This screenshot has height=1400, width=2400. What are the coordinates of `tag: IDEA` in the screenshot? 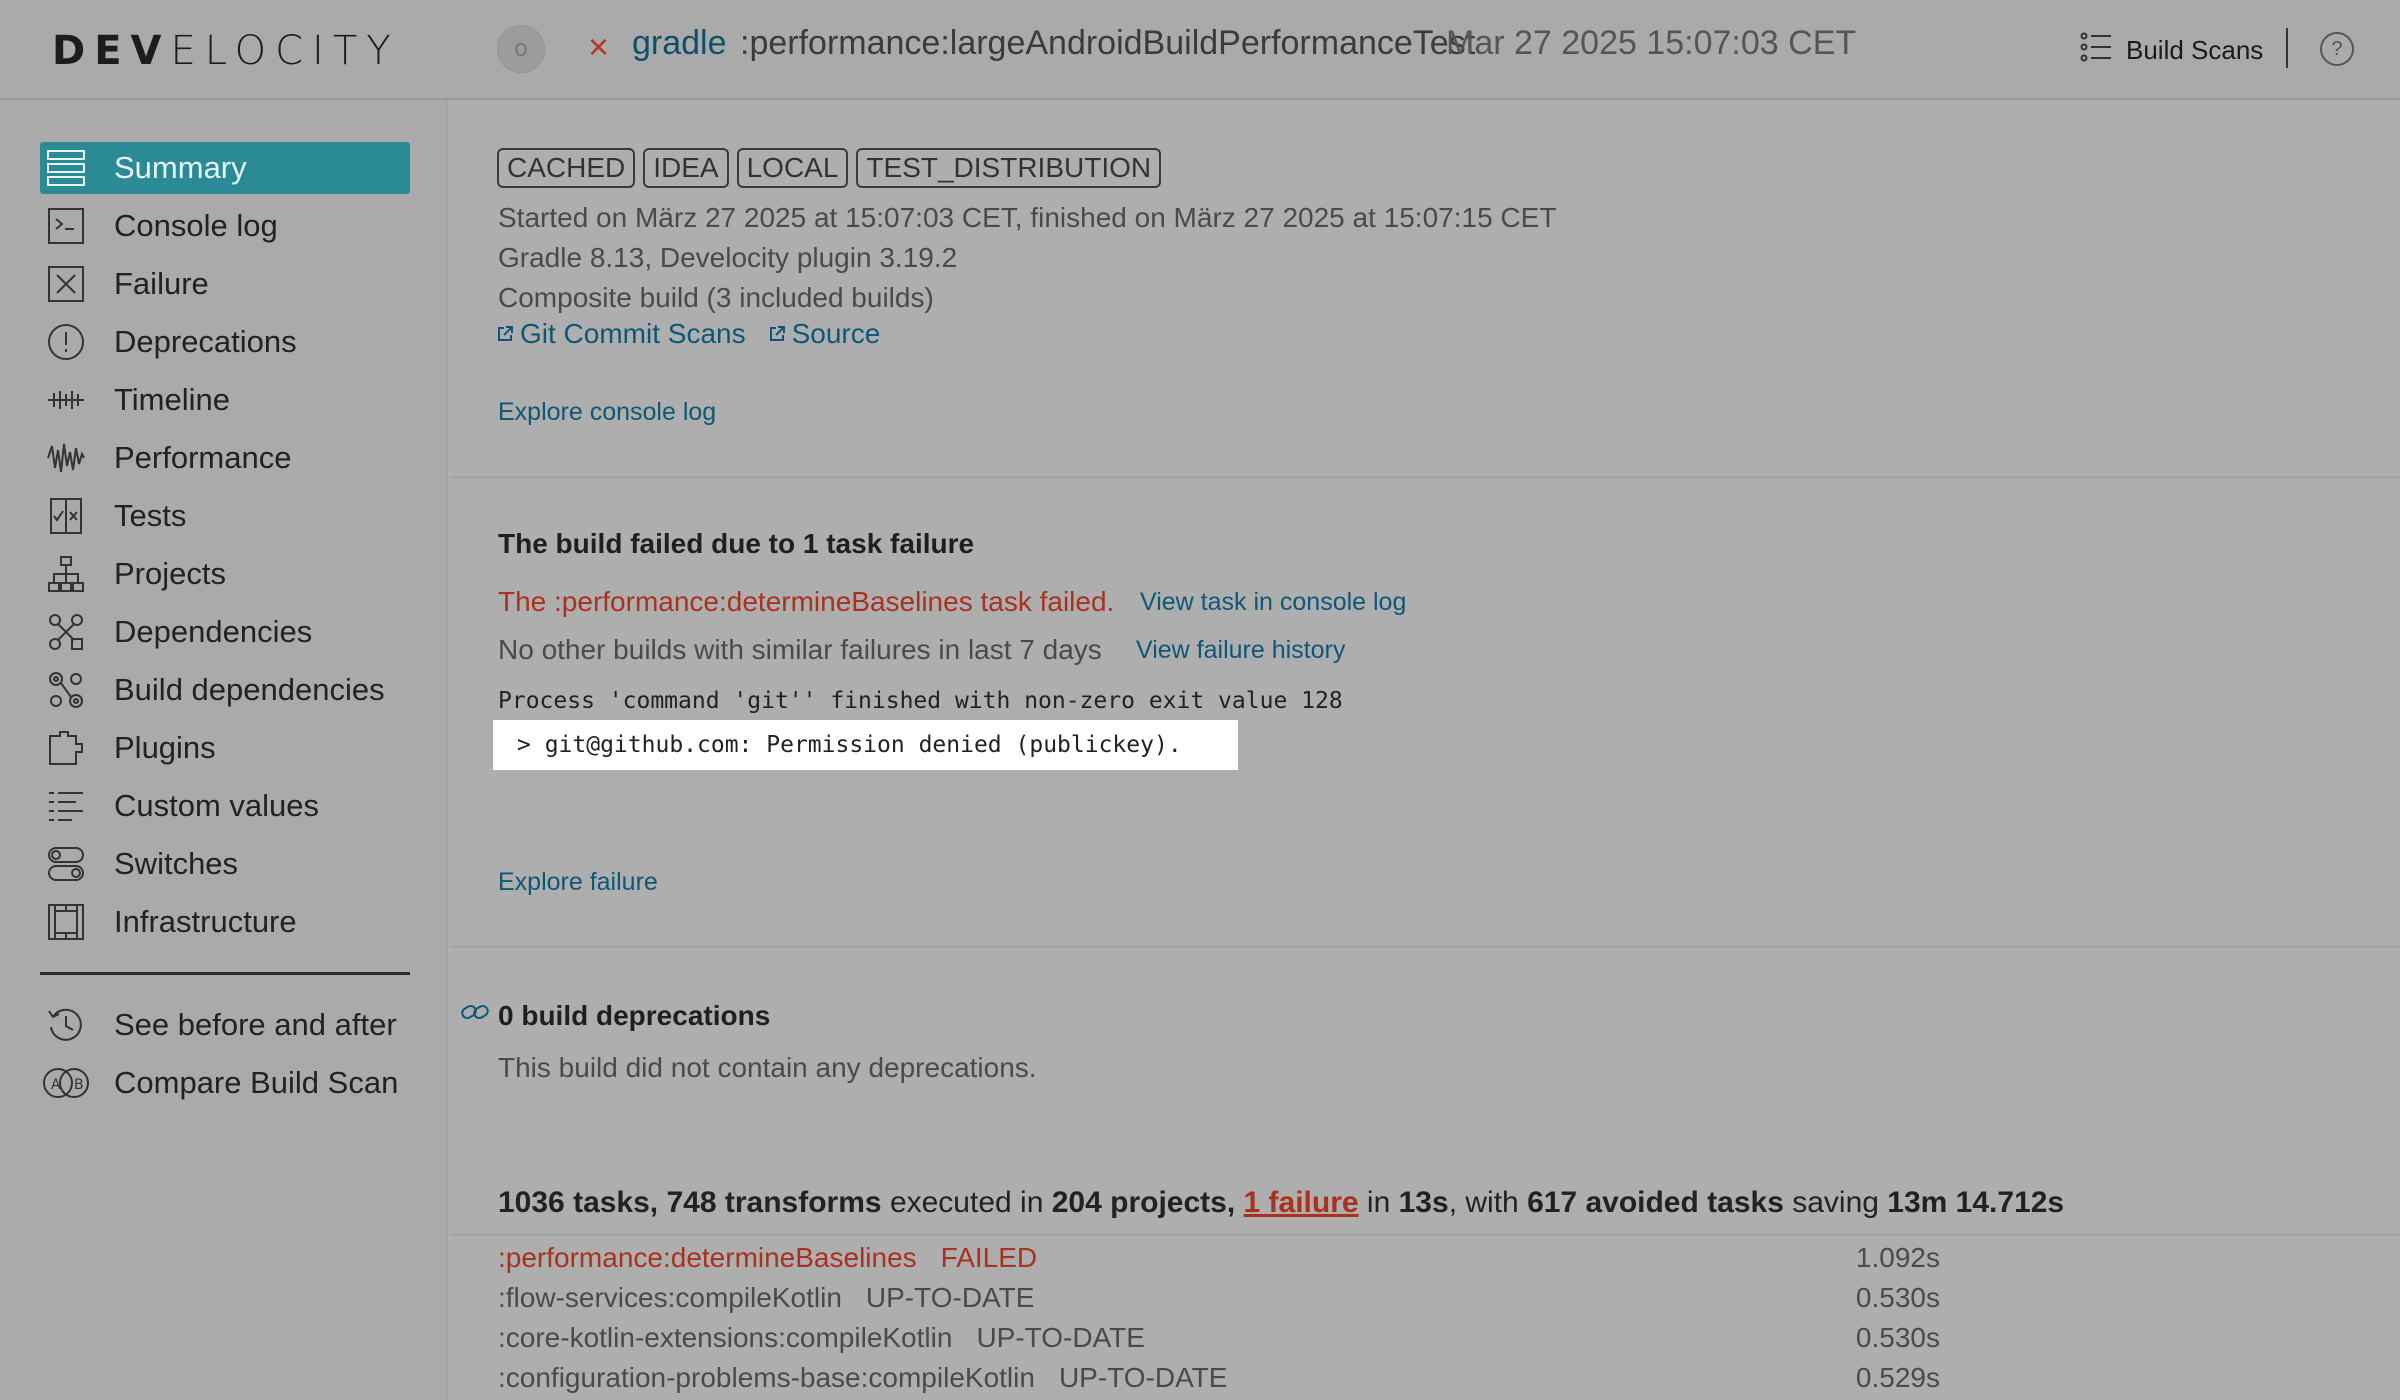 It's located at (686, 168).